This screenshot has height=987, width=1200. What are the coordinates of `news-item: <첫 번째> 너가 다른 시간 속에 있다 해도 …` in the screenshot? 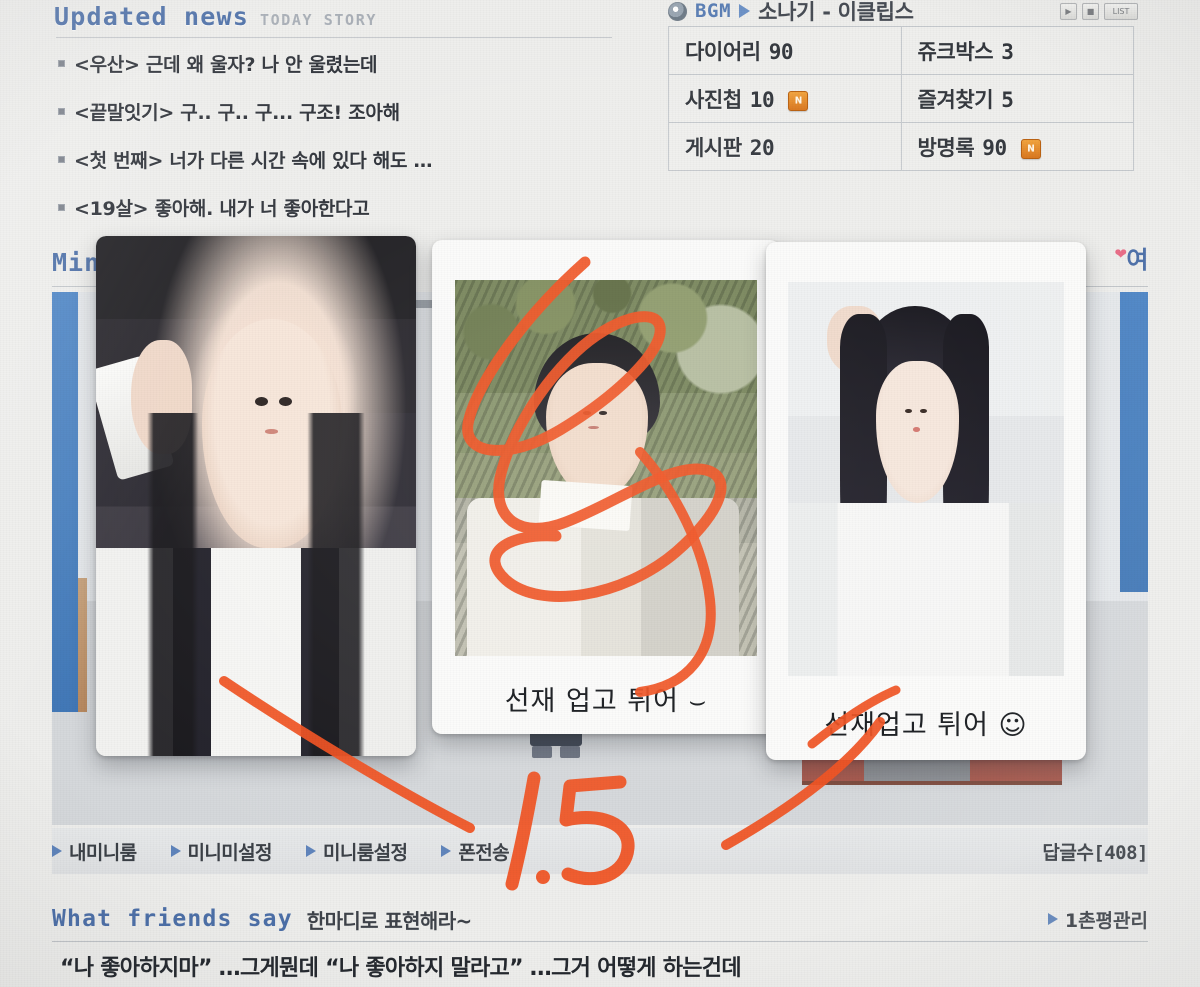 It's located at (336, 159).